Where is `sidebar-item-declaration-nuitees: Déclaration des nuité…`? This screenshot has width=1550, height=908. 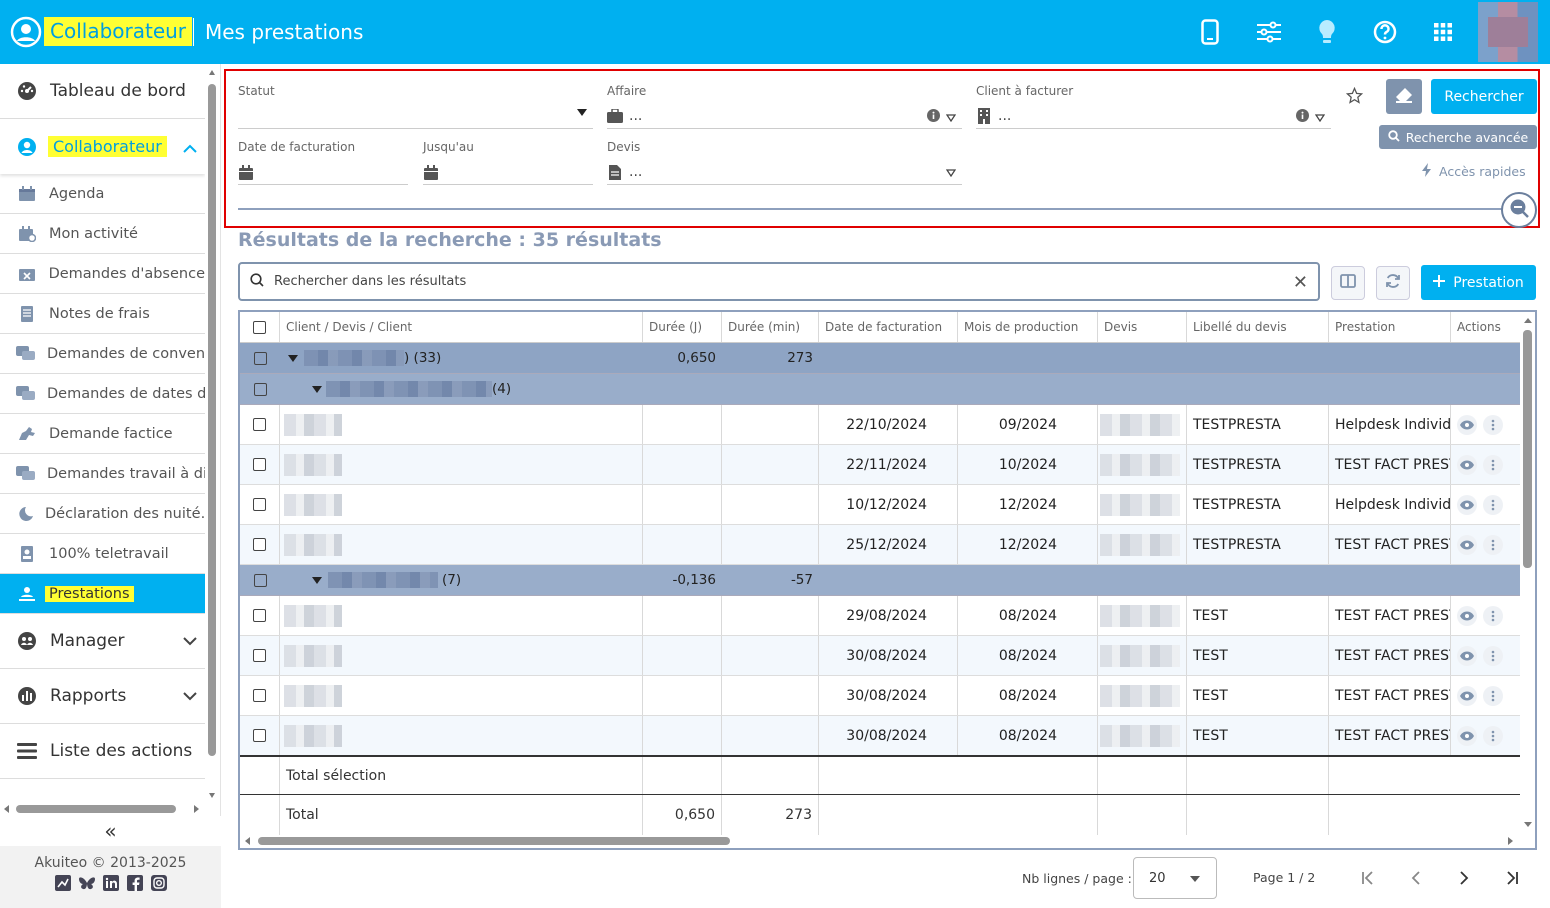
sidebar-item-declaration-nuitees: Déclaration des nuité… is located at coordinates (102, 514).